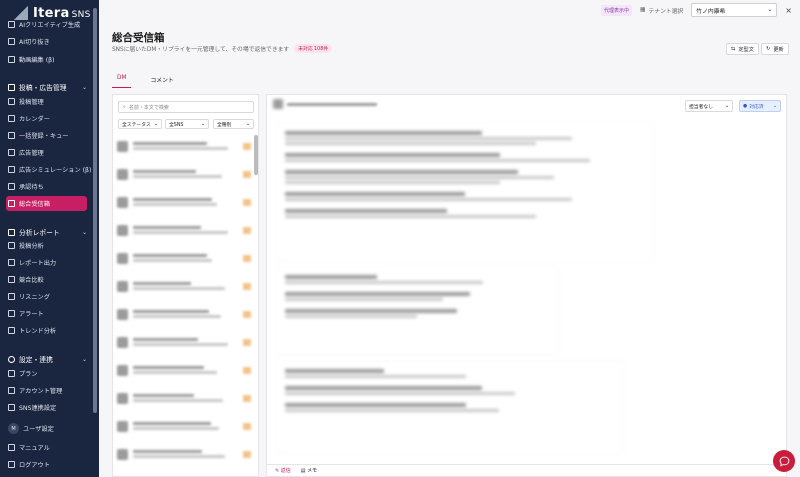 Image resolution: width=800 pixels, height=477 pixels. I want to click on tenant-select: 竹ノ内康希 ⌄, so click(734, 10).